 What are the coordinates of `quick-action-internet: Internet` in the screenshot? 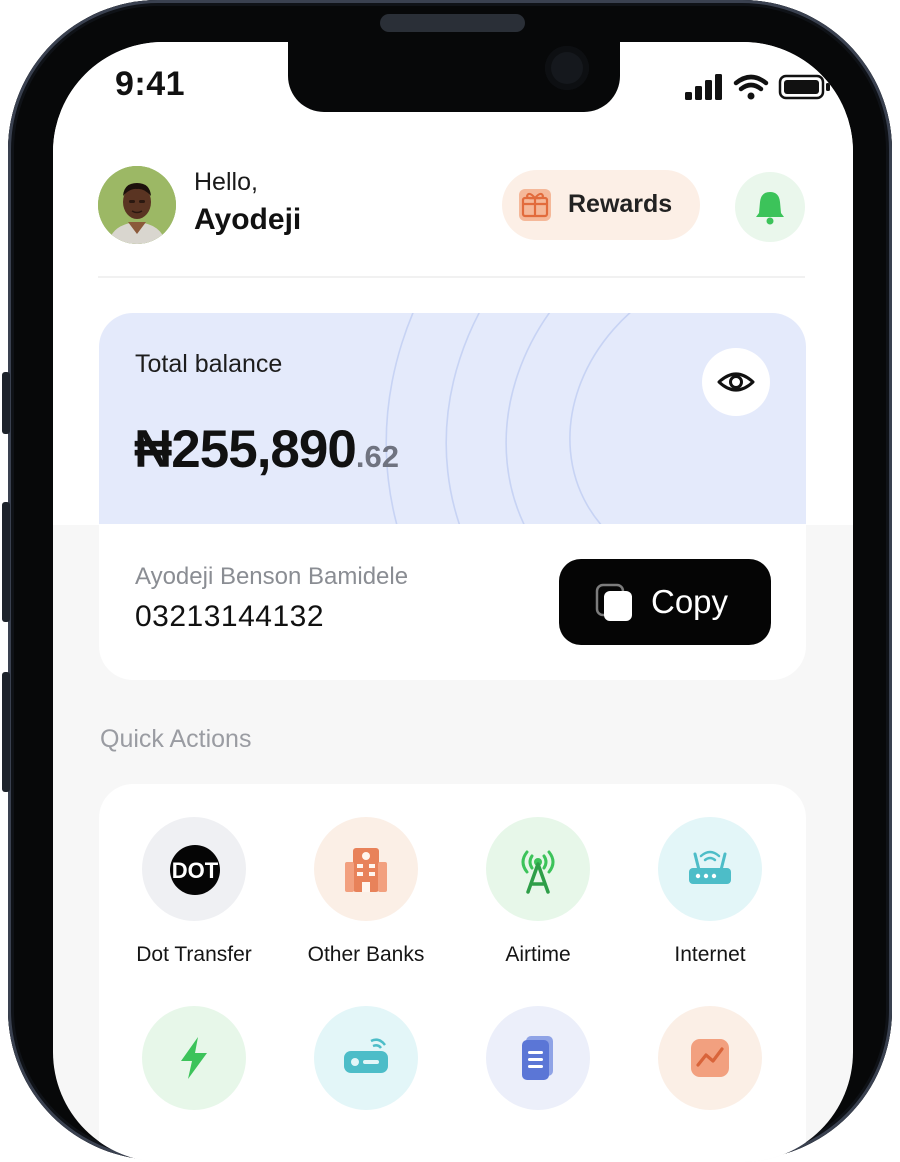 It's located at (710, 892).